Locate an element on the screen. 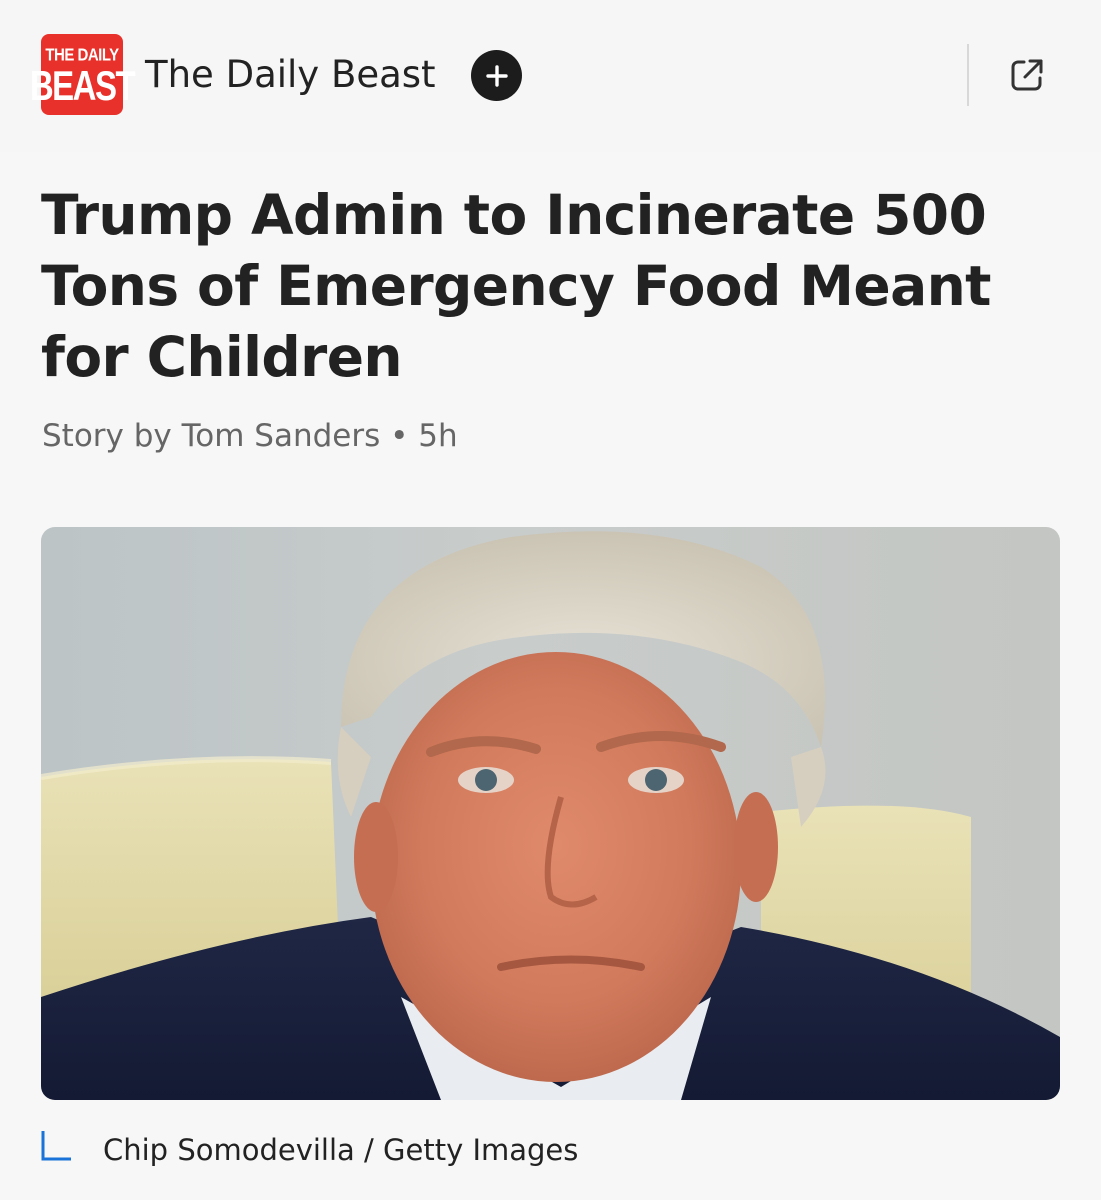 The image size is (1101, 1200). source-name: The Daily Beast is located at coordinates (290, 75).